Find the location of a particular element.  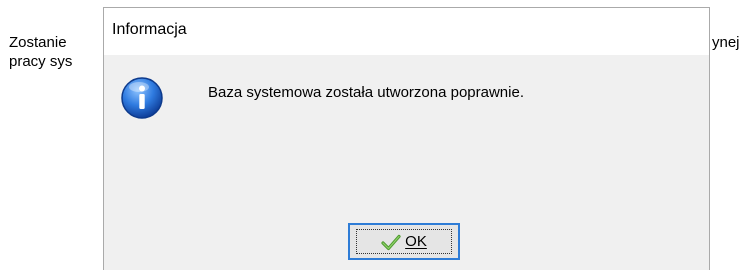

background-text-left-line2: pracy sys is located at coordinates (41, 61).